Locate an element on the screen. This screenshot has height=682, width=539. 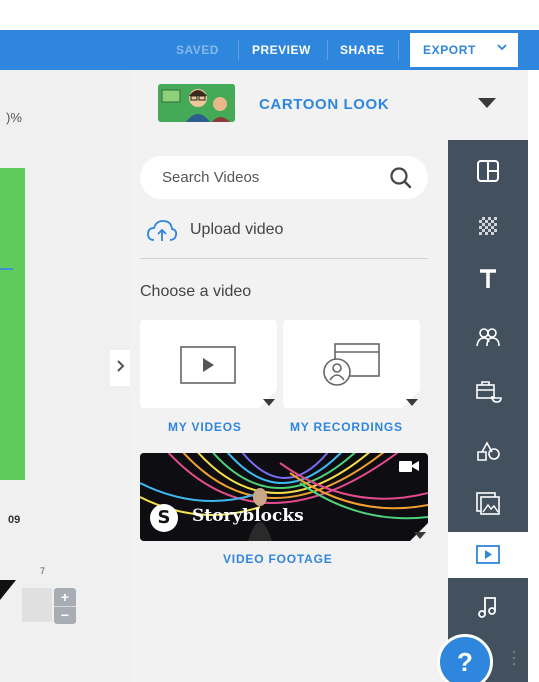
timeline-tick-label: 7 is located at coordinates (43, 571).